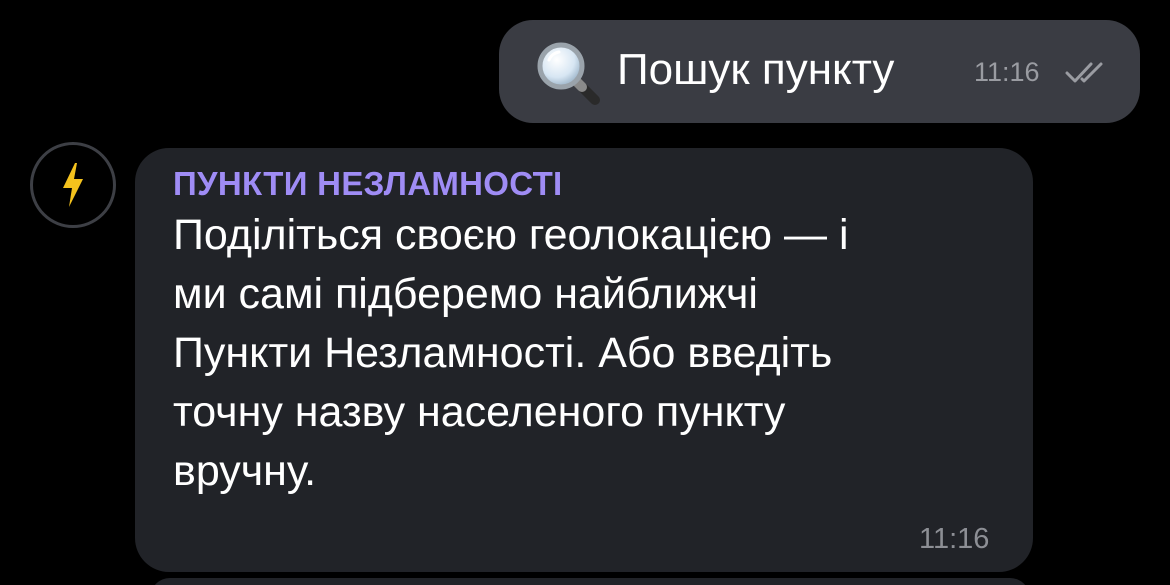 This screenshot has width=1170, height=585. Describe the element at coordinates (465, 294) in the screenshot. I see `message-line: ми самі підберемо найближчі` at that location.